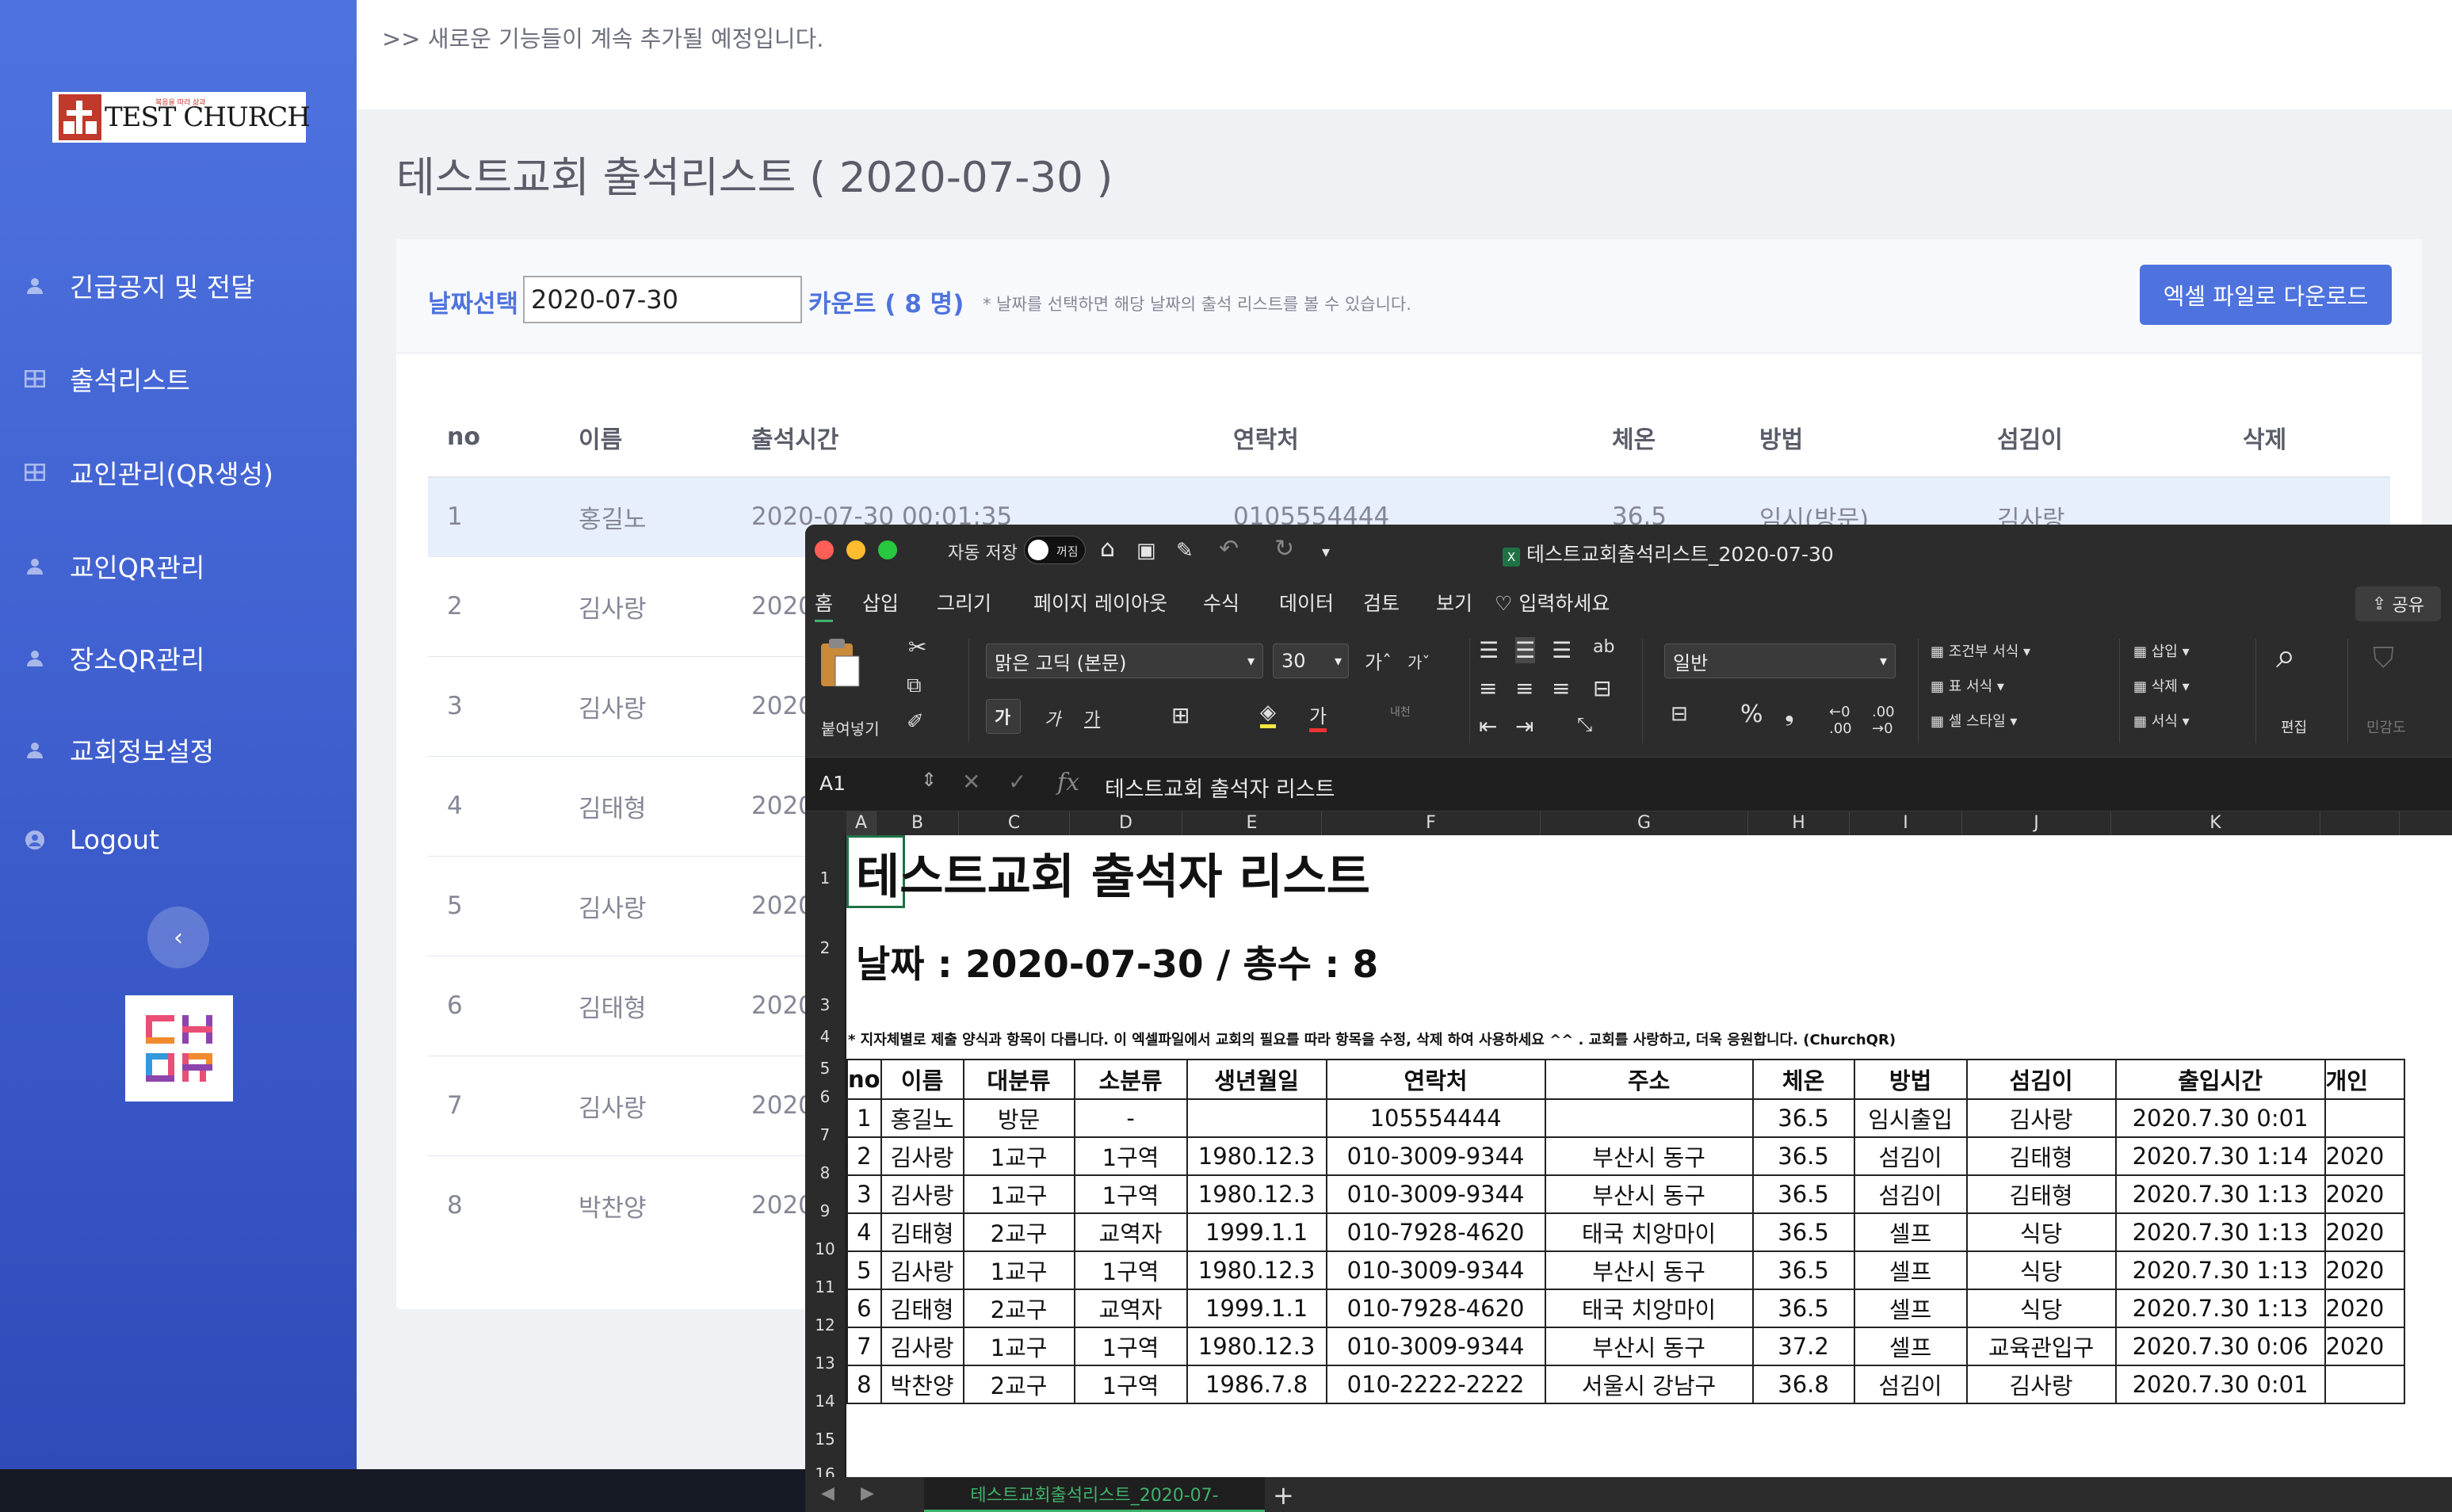 The width and height of the screenshot is (2452, 1512). Describe the element at coordinates (2041, 1270) in the screenshot. I see `sheet-cell: 식당` at that location.